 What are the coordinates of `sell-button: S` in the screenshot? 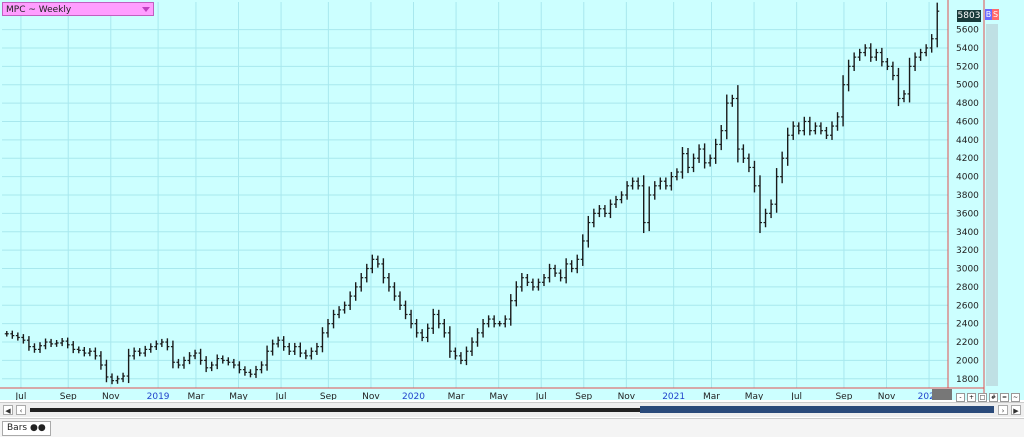 It's located at (995, 14).